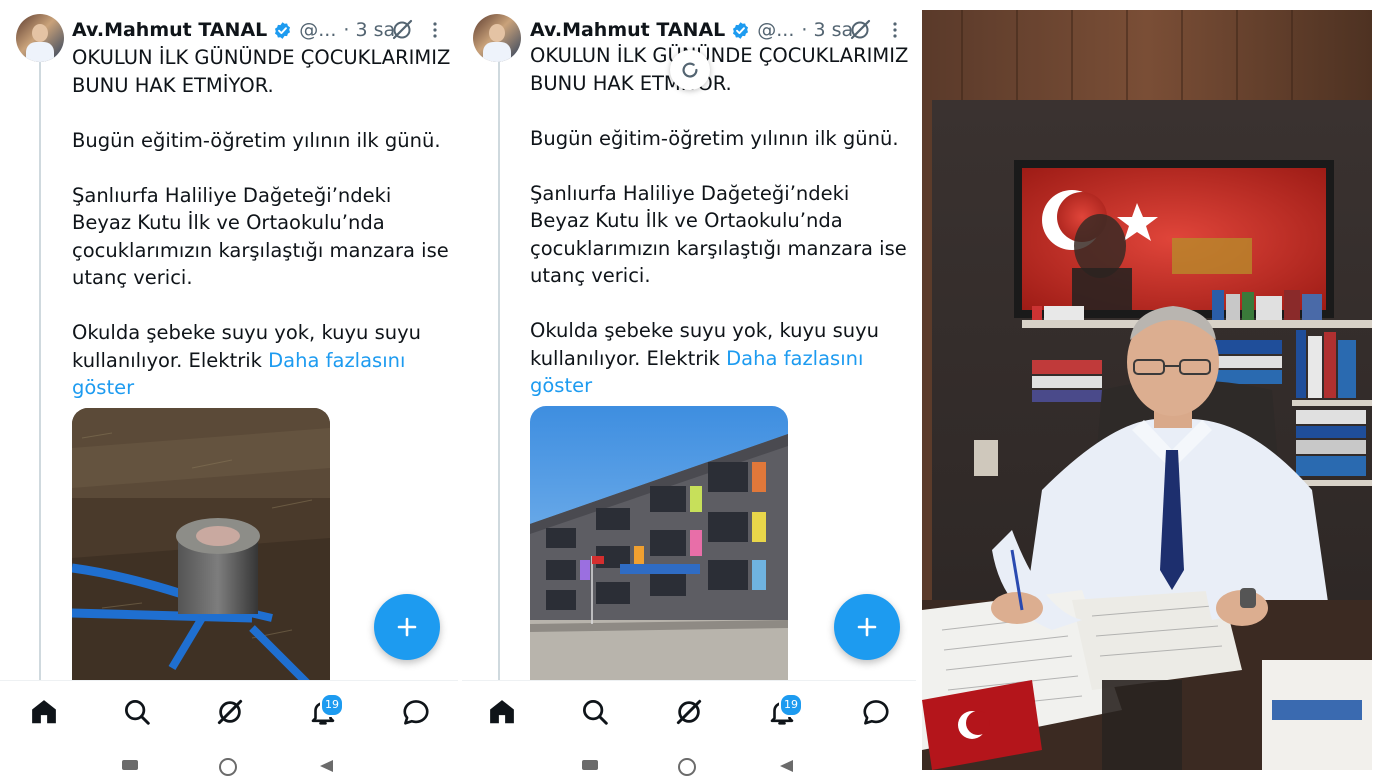  I want to click on refresh-spinner-icon, so click(690, 70).